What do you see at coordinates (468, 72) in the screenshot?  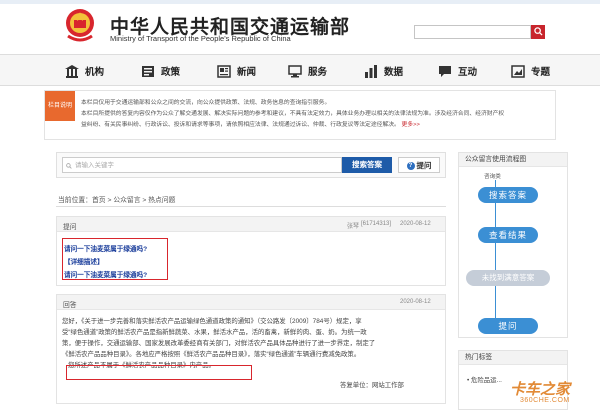 I see `nav-item-label: 互动` at bounding box center [468, 72].